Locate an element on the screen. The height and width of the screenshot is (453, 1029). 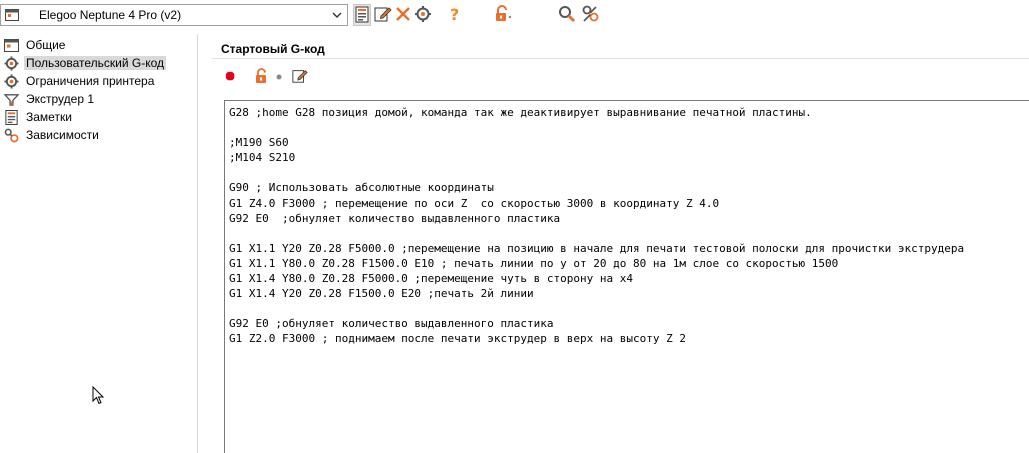
sidebar-item-dependencies: Зависимости is located at coordinates (52, 135).